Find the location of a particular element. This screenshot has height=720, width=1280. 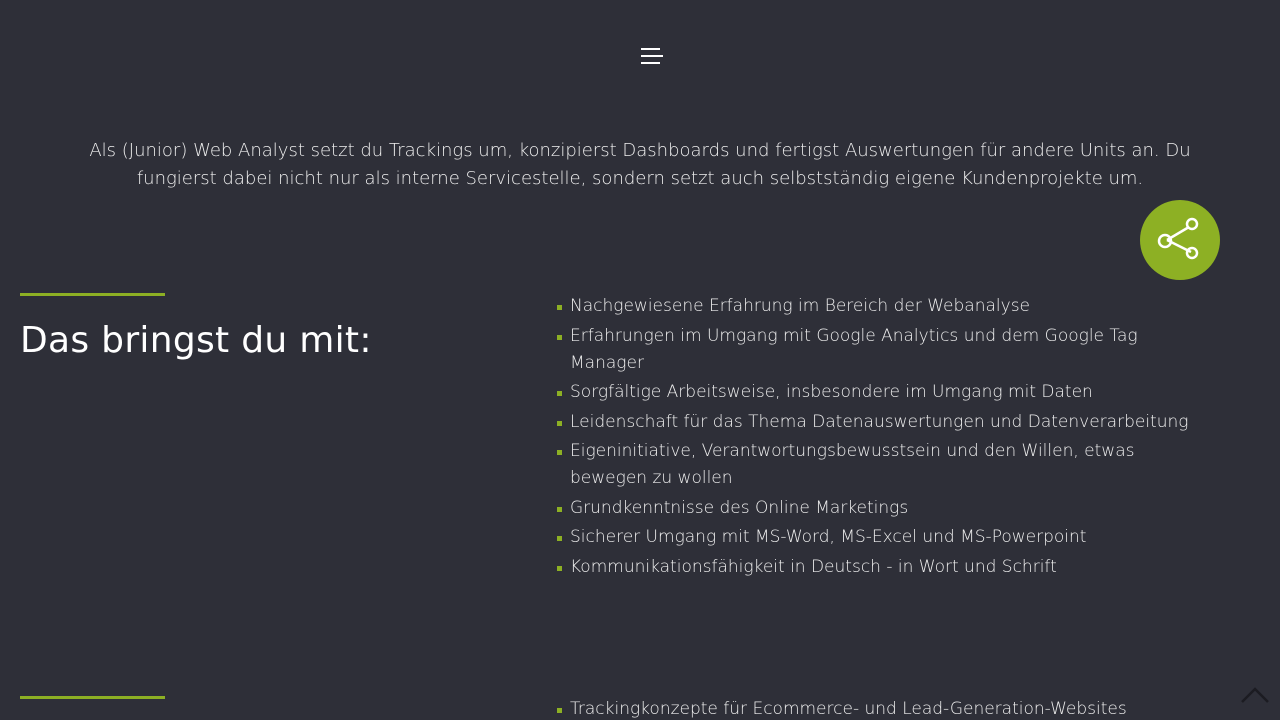

scroll-to-top-button is located at coordinates (1255, 695).